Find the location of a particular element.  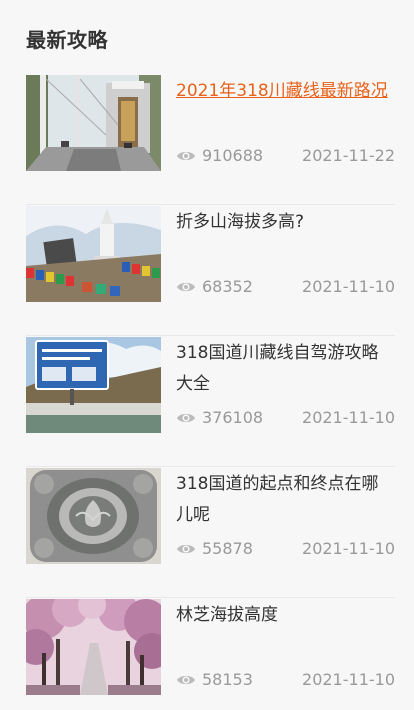

article-title: 2021年318川藏线最新路况 is located at coordinates (285, 91).